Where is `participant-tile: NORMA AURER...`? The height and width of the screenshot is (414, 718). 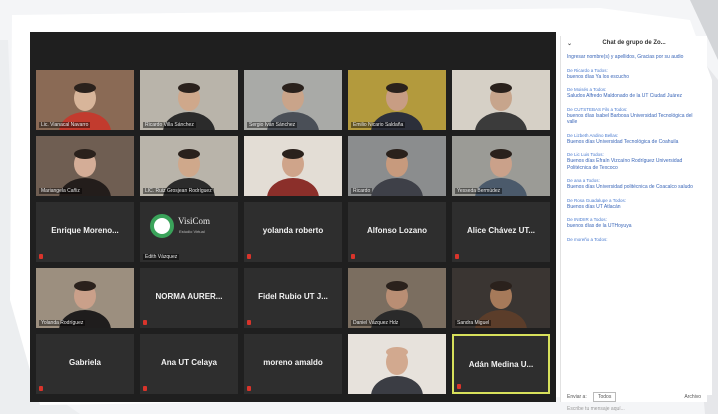
participant-tile: NORMA AURER... is located at coordinates (189, 298).